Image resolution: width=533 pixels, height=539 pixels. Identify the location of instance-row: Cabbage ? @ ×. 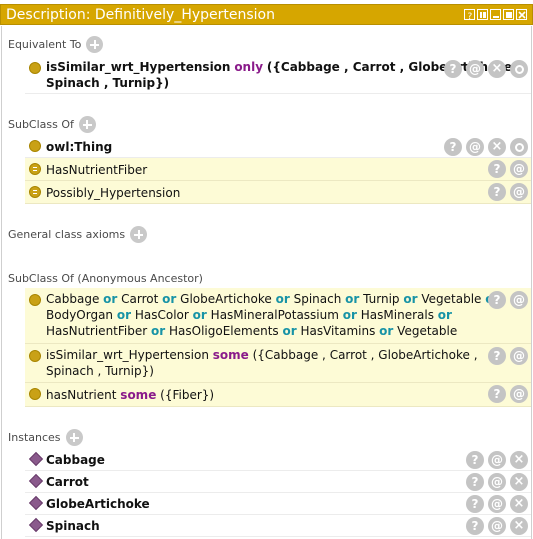
(278, 460).